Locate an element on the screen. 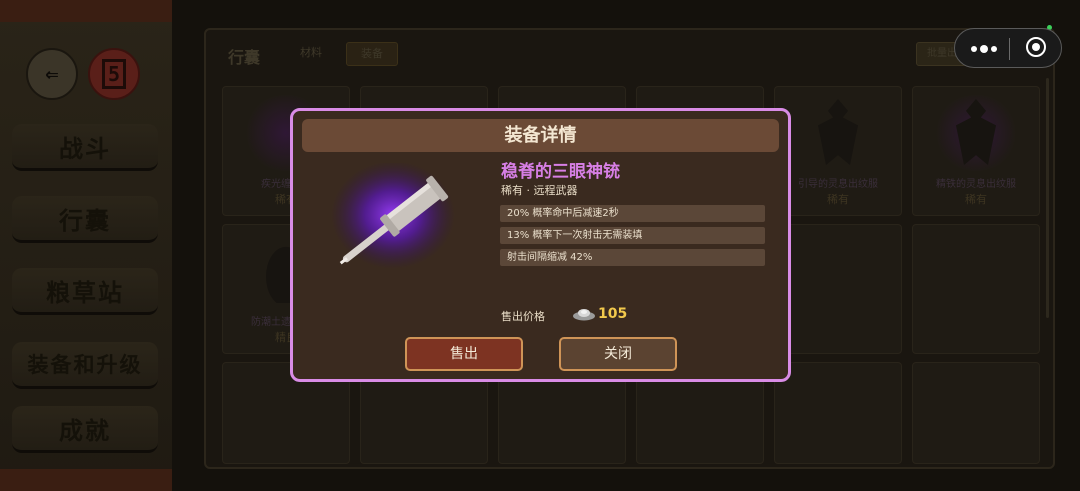 This screenshot has height=491, width=1080. sidebar-item-label: 粮草站 is located at coordinates (85, 292).